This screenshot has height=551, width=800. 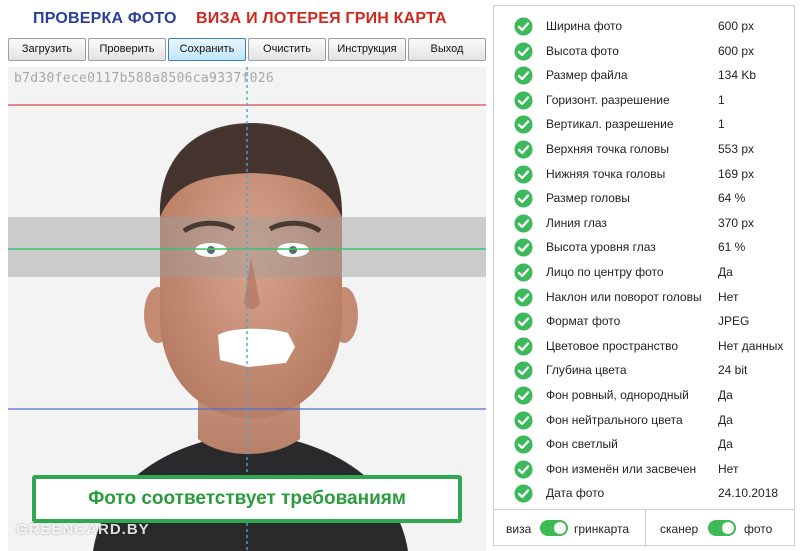 What do you see at coordinates (582, 50) in the screenshot?
I see `check-label: Высота фото` at bounding box center [582, 50].